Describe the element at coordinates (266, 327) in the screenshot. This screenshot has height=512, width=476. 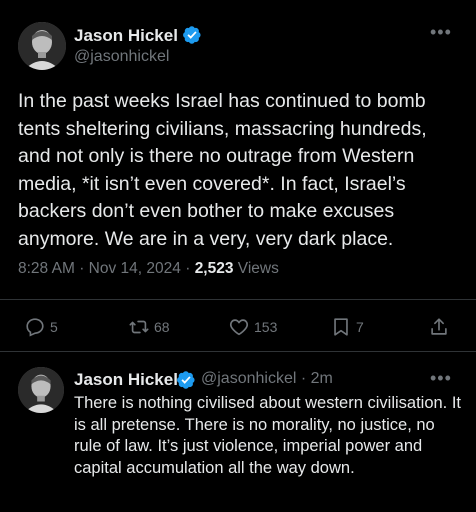
I see `like-count: 153` at that location.